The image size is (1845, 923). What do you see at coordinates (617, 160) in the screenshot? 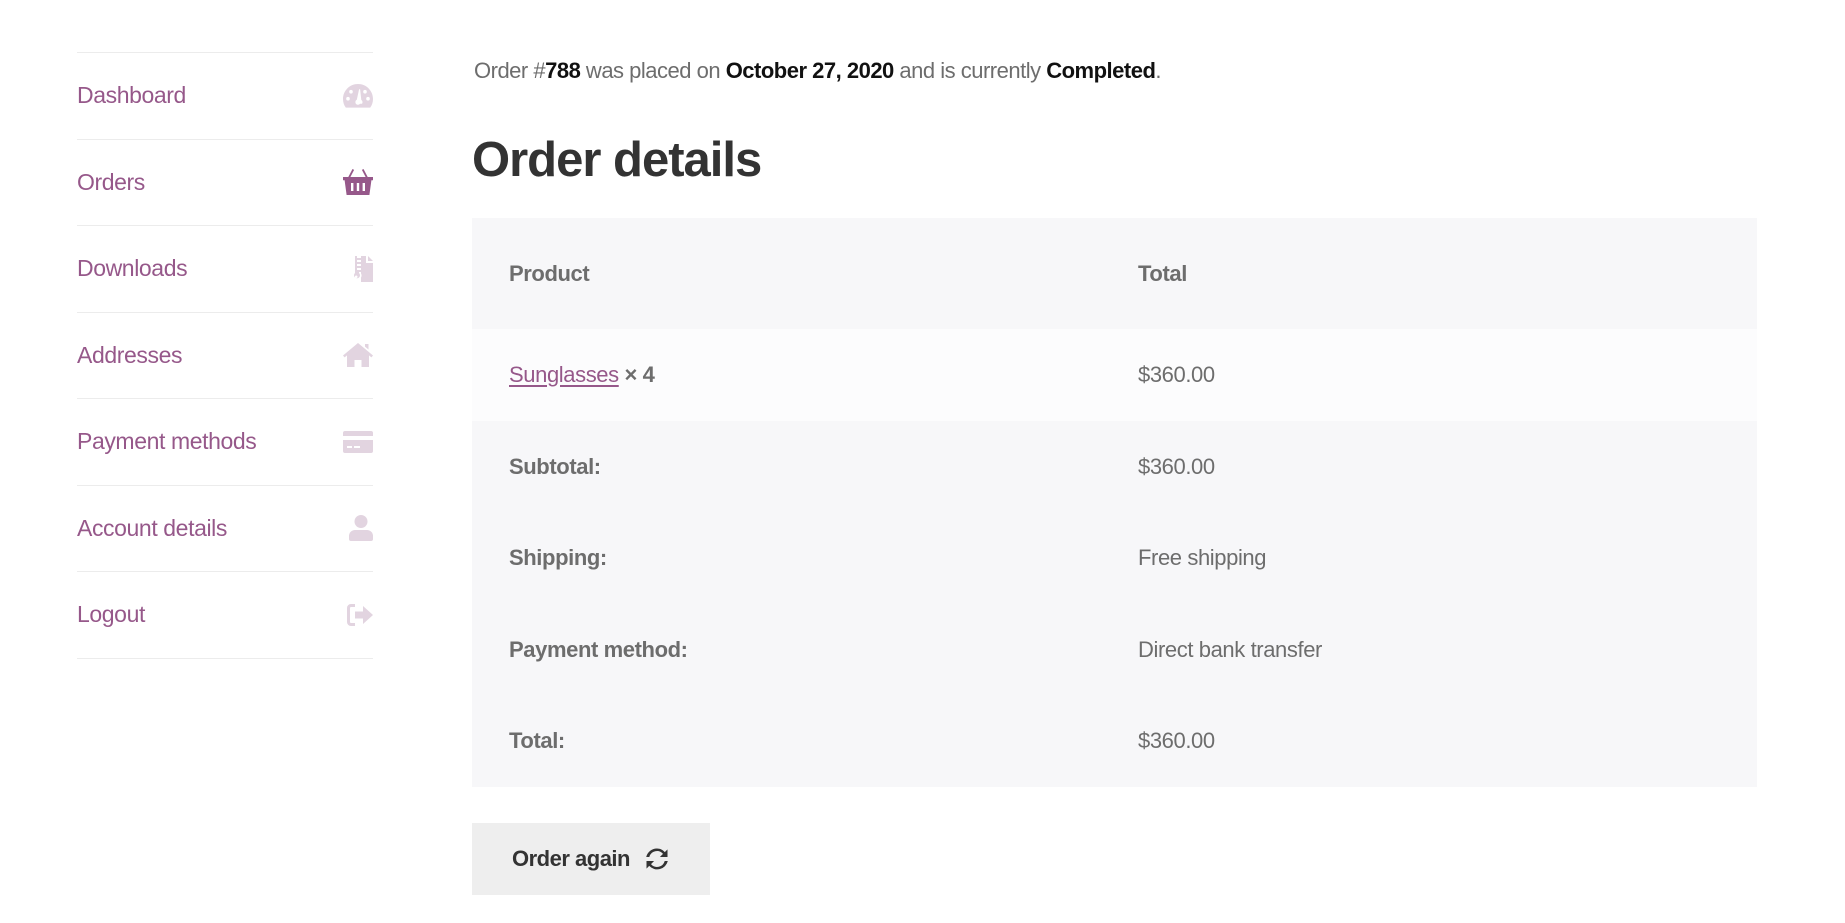
I see `order-details-title: Order details` at bounding box center [617, 160].